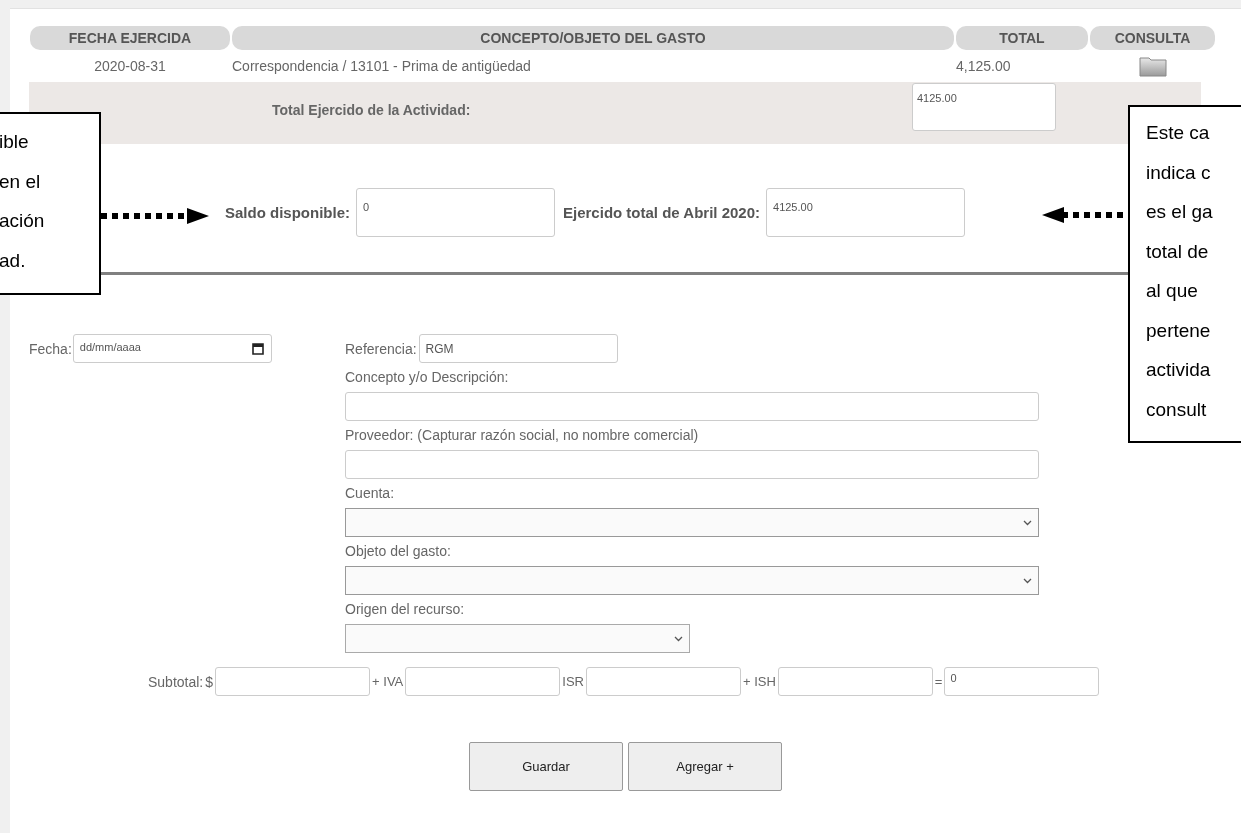 The width and height of the screenshot is (1241, 833). What do you see at coordinates (209, 681) in the screenshot?
I see `currency-sign: $` at bounding box center [209, 681].